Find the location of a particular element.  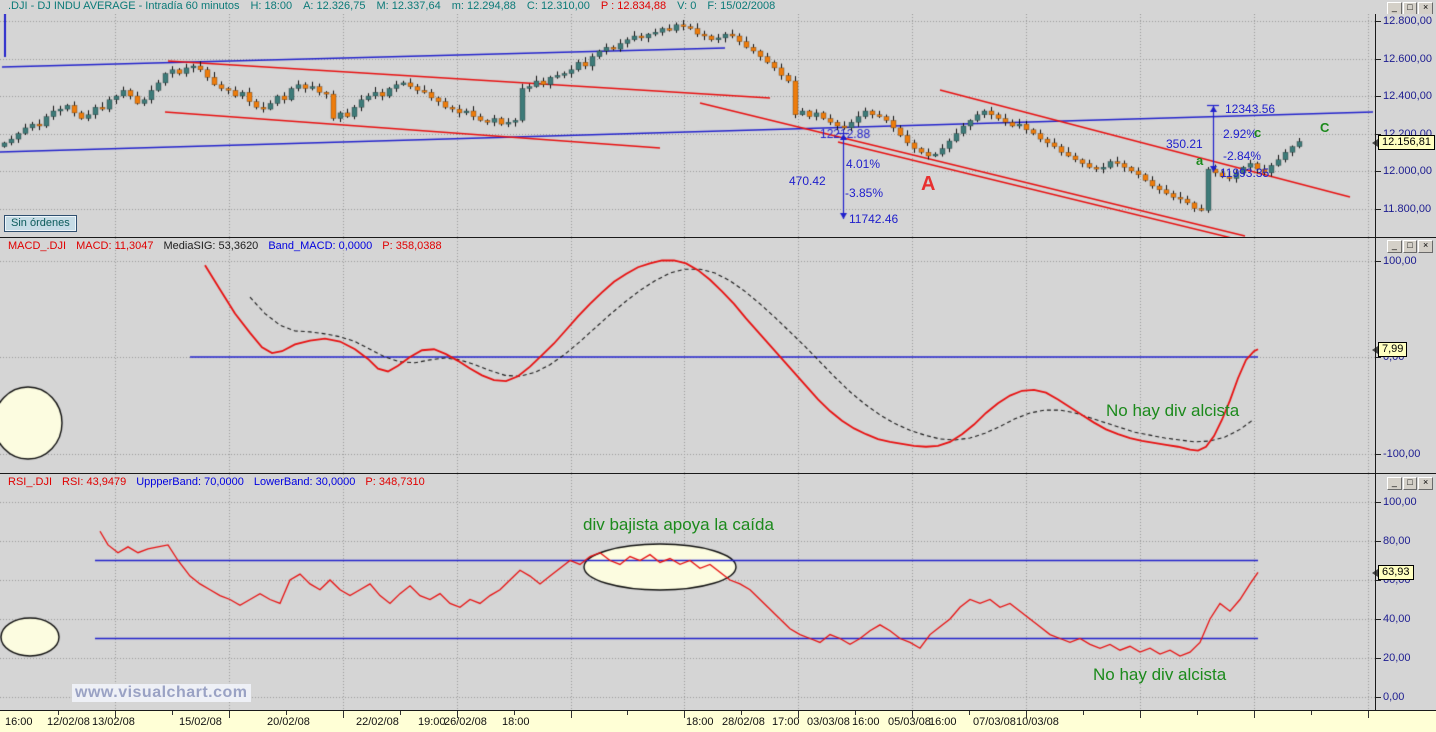

axis-tick-label: 80,00 is located at coordinates (1397, 541).